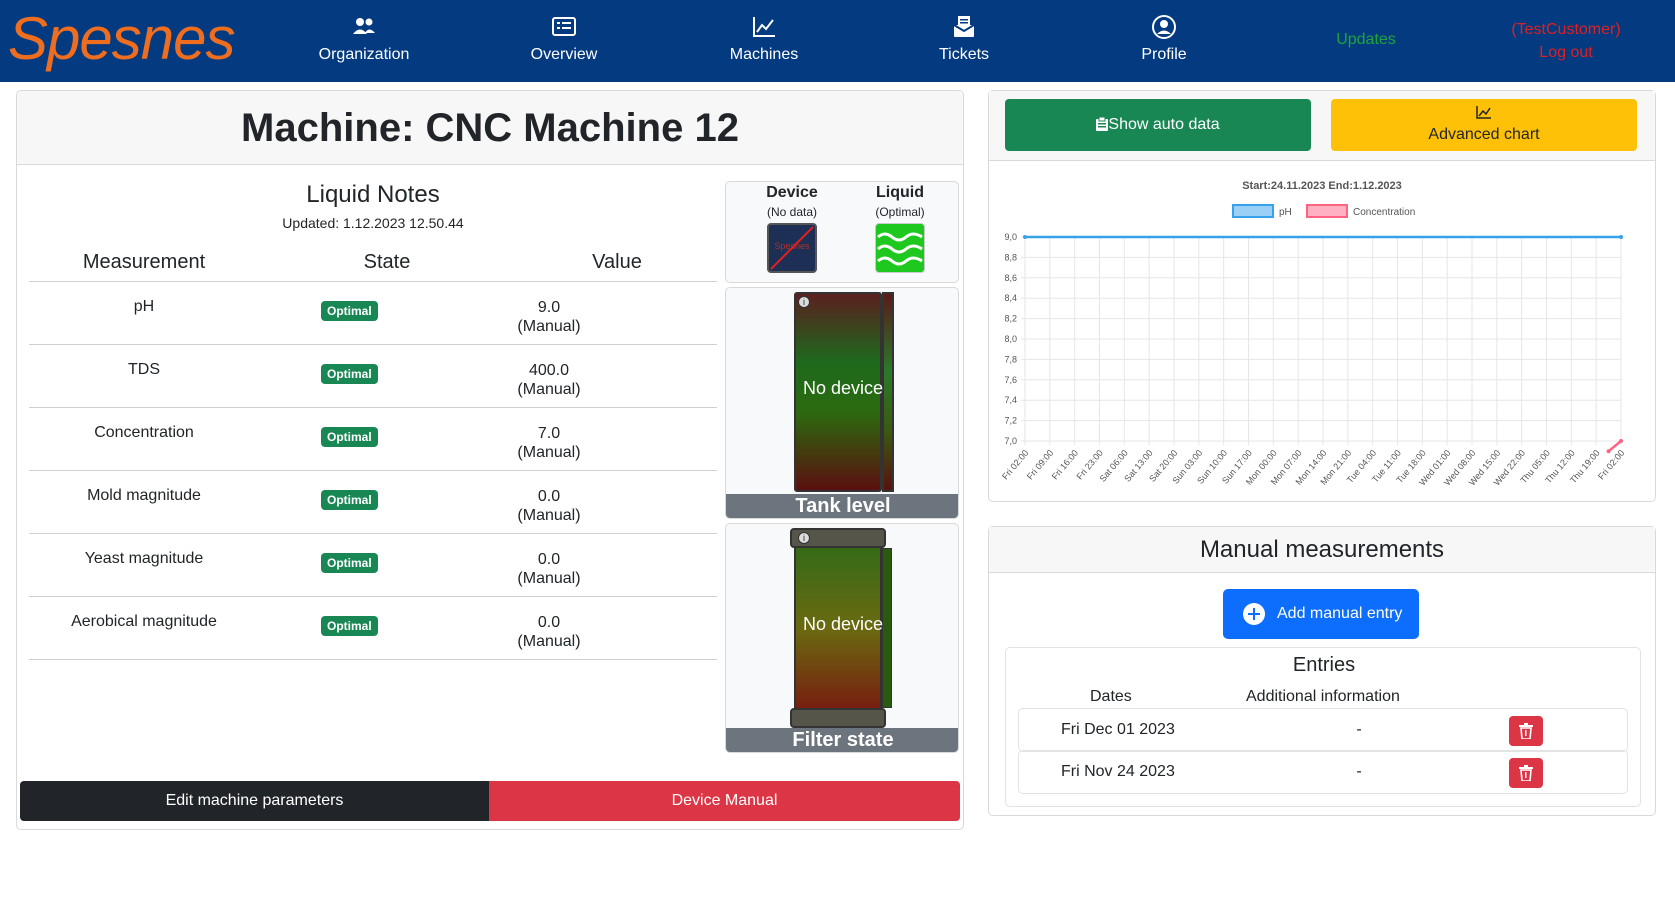 The height and width of the screenshot is (914, 1675). Describe the element at coordinates (964, 54) in the screenshot. I see `nav-tickets-label: Tickets` at that location.